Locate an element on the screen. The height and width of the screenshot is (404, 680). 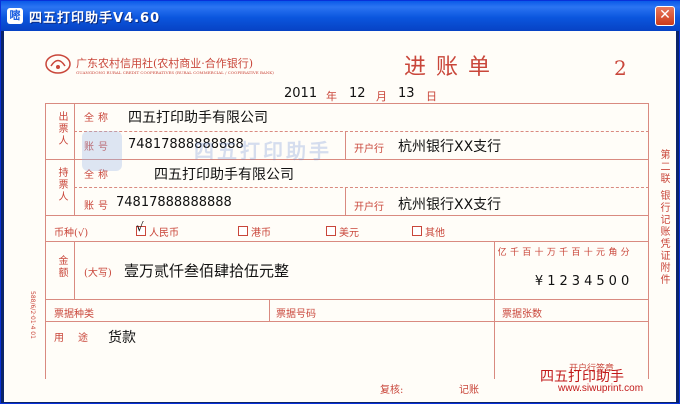
currency-usd-checkbox is located at coordinates (331, 231).